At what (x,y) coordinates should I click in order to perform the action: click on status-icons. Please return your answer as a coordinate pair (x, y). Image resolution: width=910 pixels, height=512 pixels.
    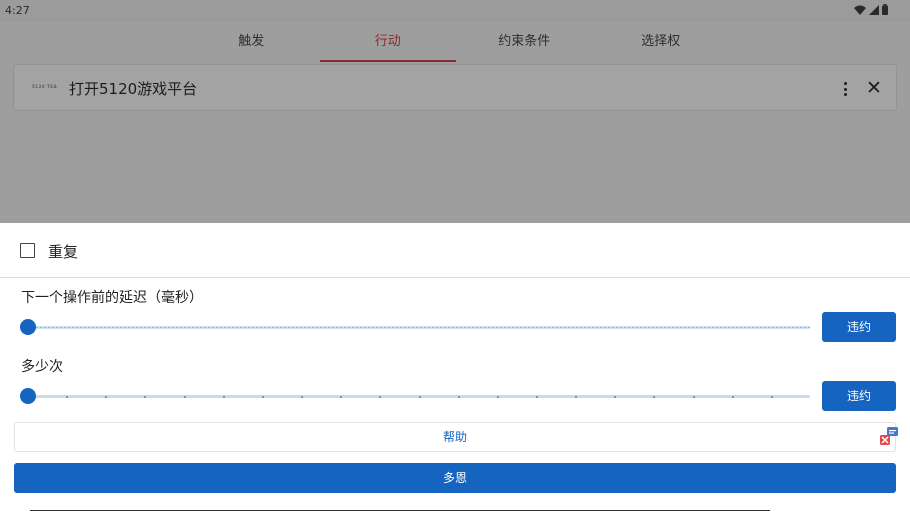
    Looking at the image, I should click on (871, 9).